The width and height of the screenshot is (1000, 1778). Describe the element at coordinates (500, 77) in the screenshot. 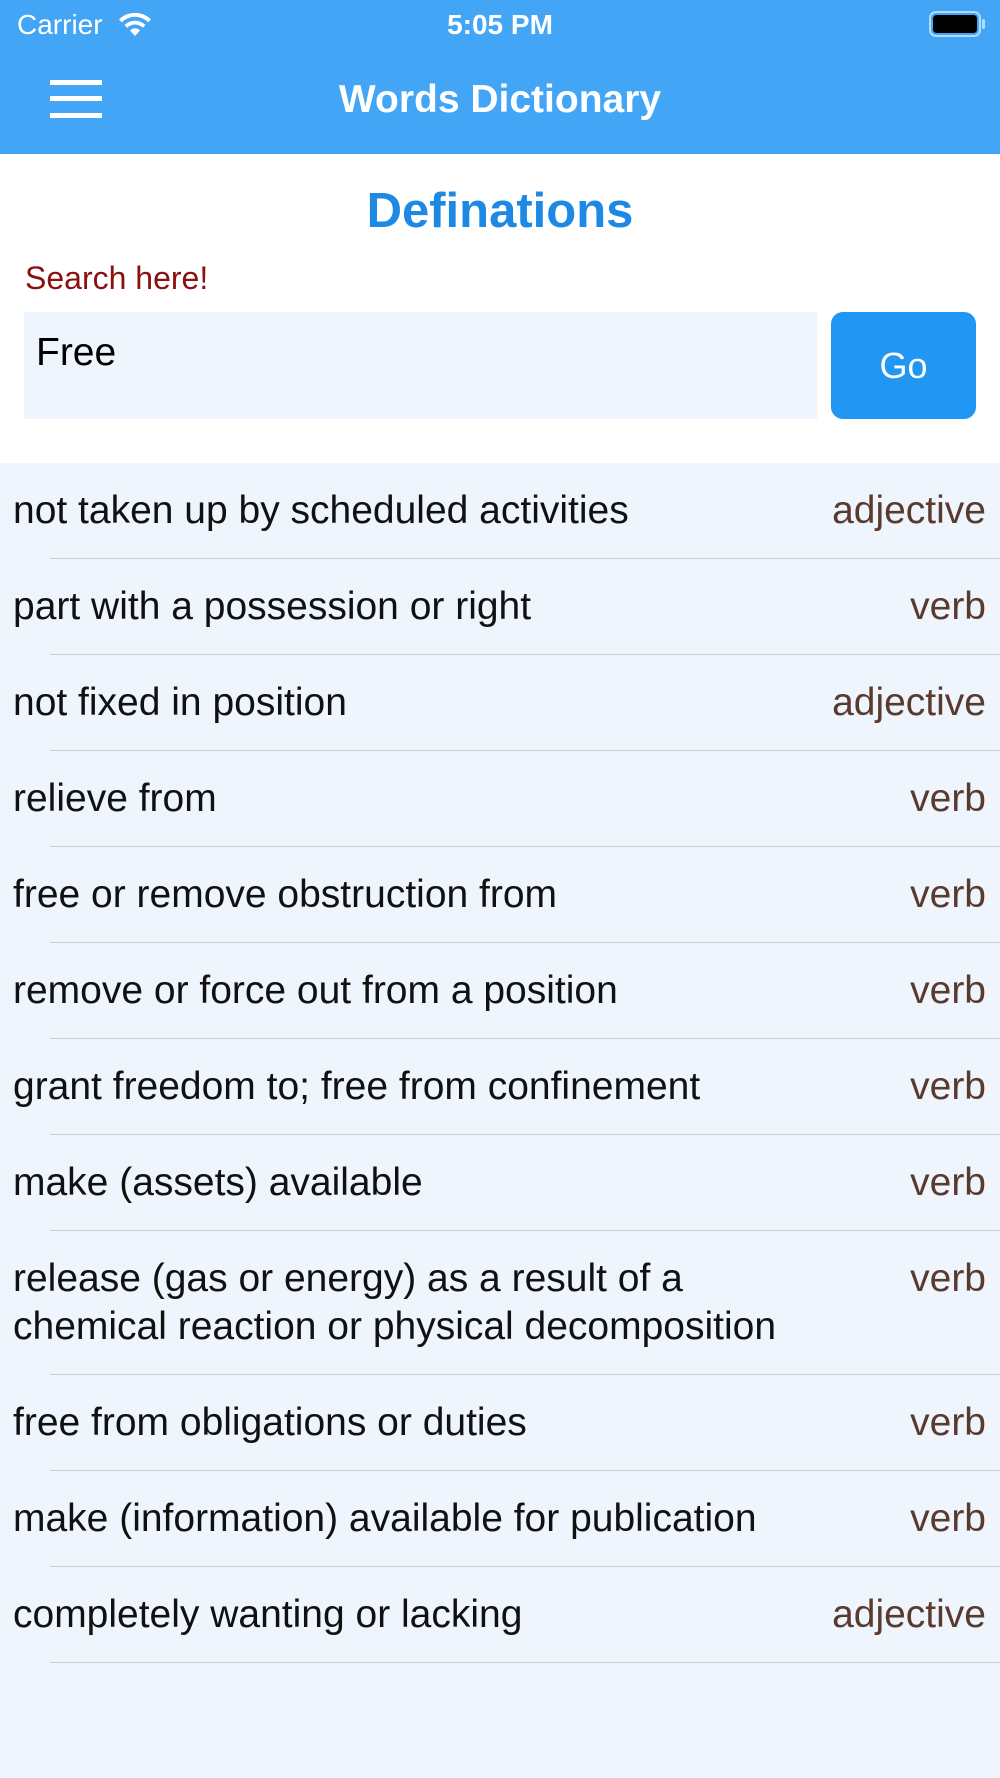

I see `top-bar: Carrier 5:05 PM Words Dictionary` at that location.